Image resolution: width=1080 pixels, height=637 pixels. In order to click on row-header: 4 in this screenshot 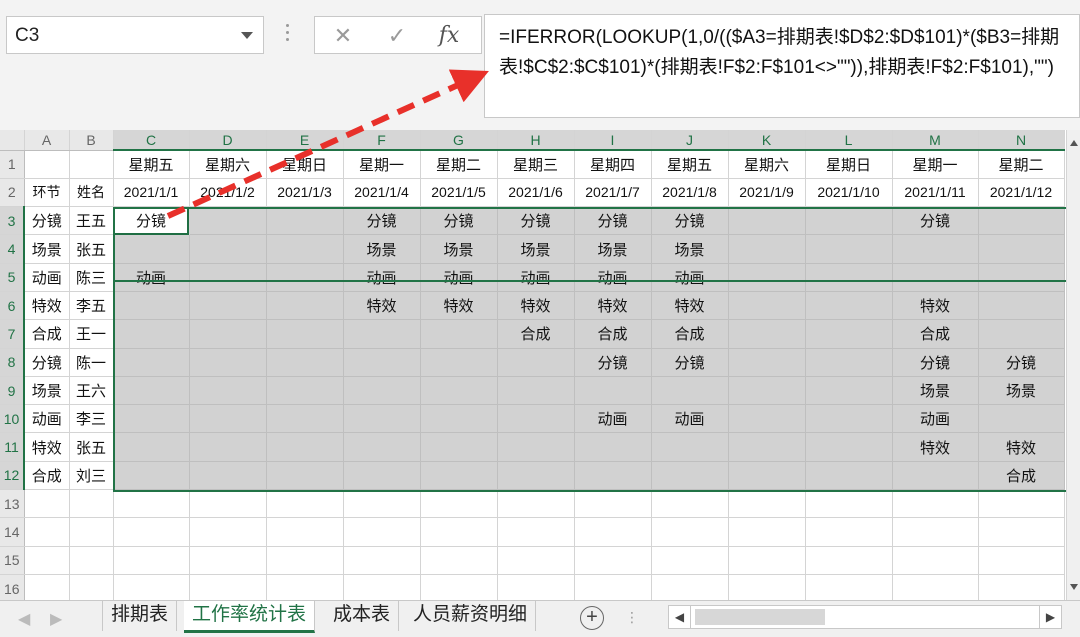, I will do `click(12, 249)`.